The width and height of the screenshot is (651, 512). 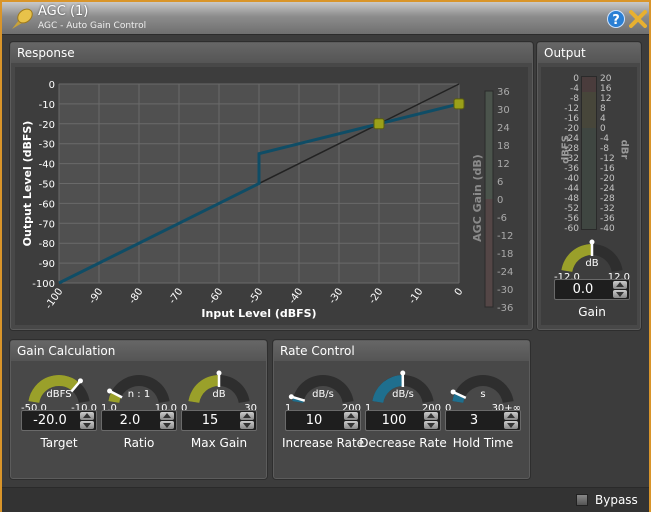 I want to click on bypass-checkbox, so click(x=582, y=500).